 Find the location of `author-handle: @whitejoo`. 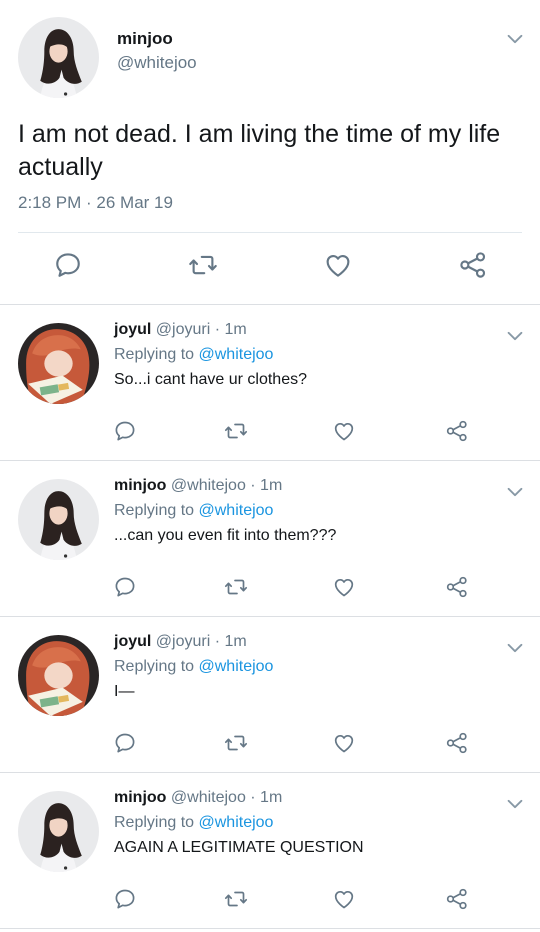

author-handle: @whitejoo is located at coordinates (157, 63).